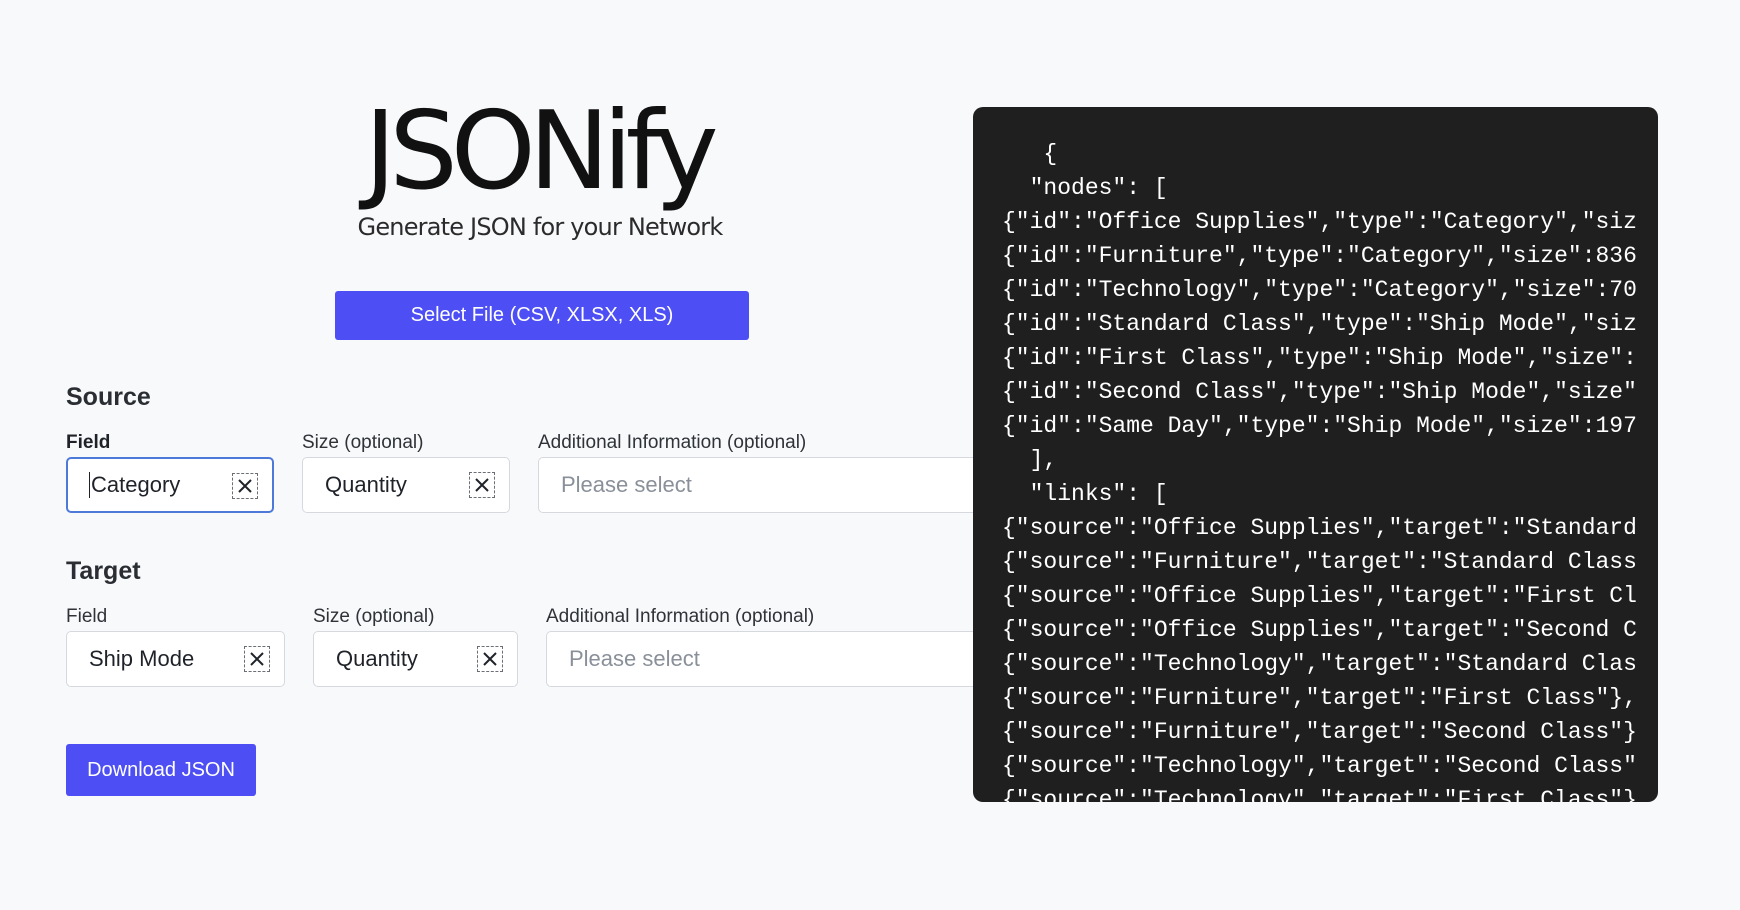 The image size is (1740, 910). Describe the element at coordinates (161, 770) in the screenshot. I see `download-json-button: Download JSON` at that location.